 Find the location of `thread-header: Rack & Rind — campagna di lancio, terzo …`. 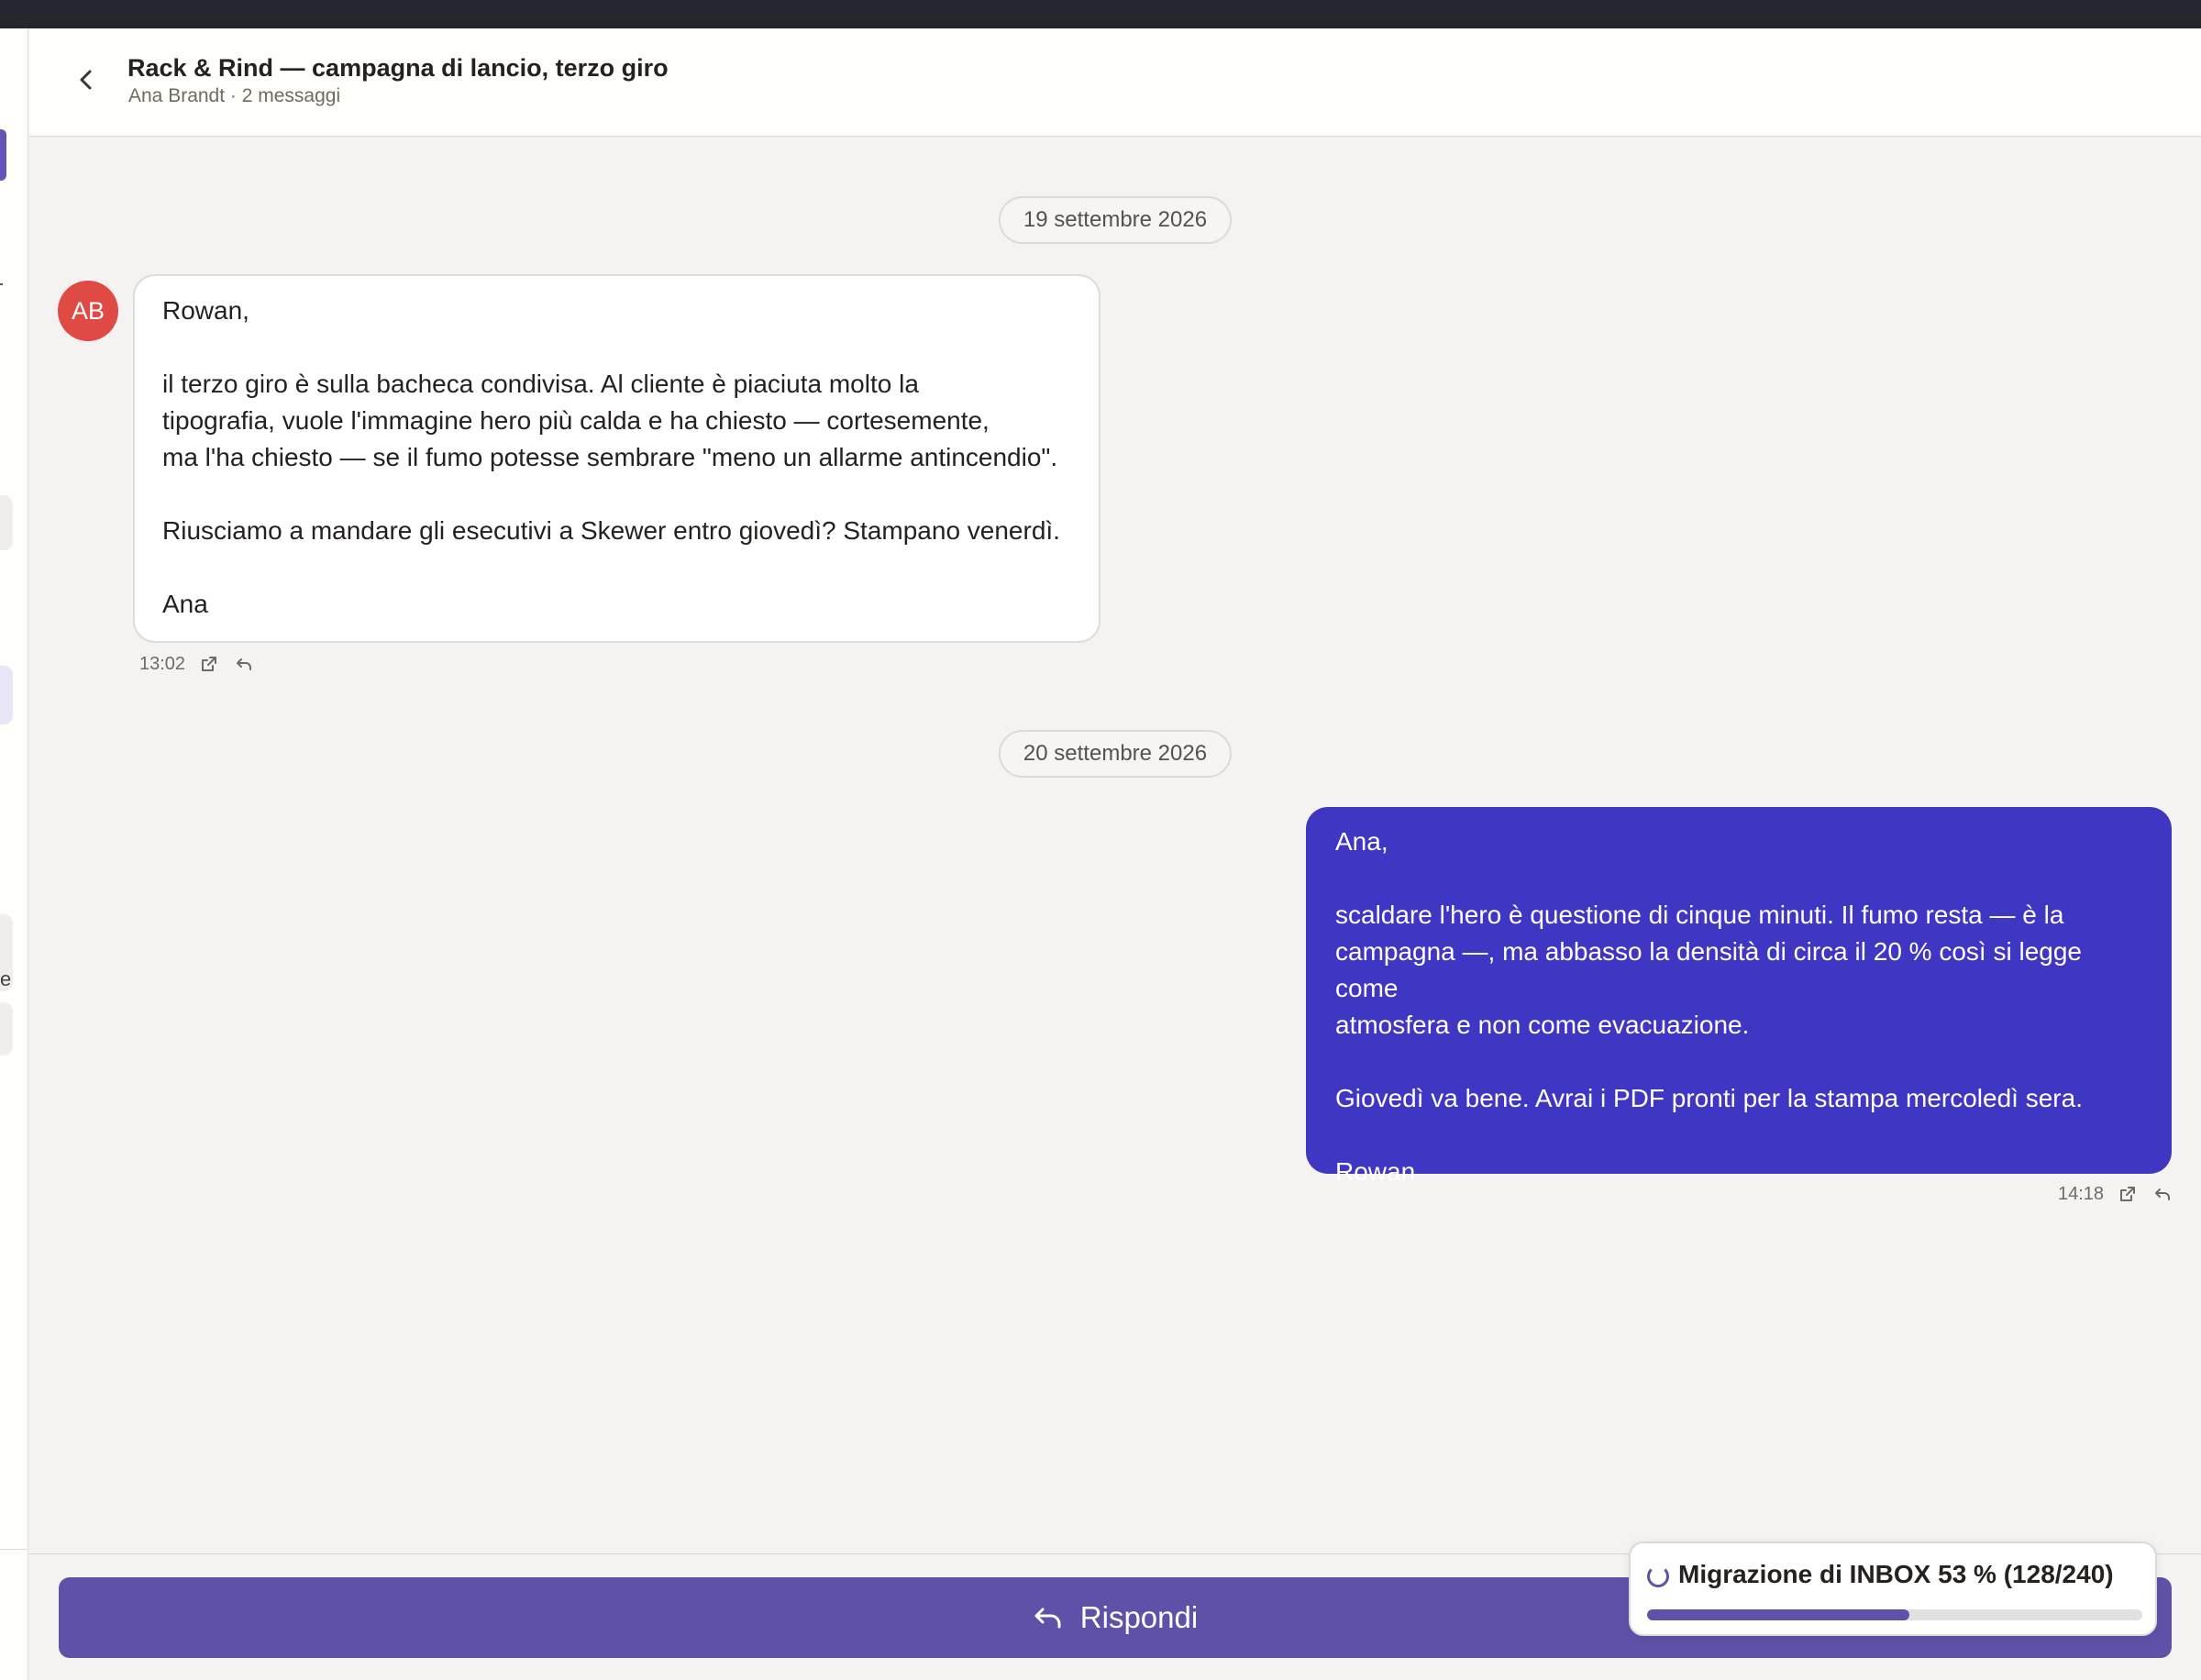

thread-header: Rack & Rind — campagna di lancio, terzo … is located at coordinates (1115, 82).